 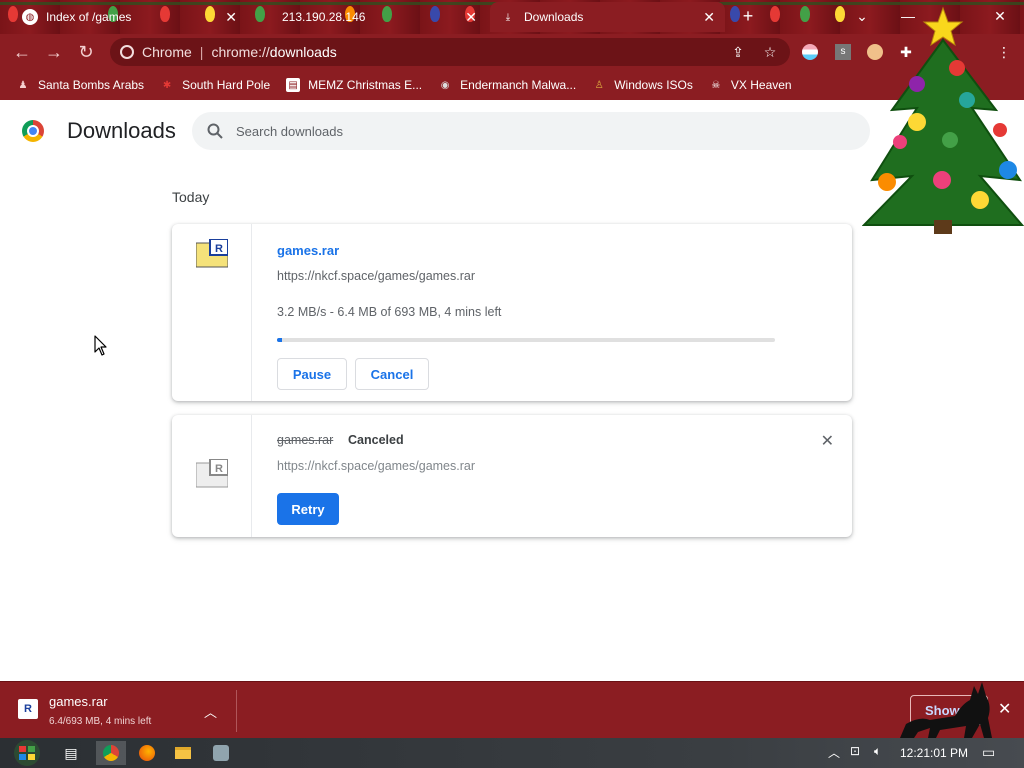 I want to click on skull-icon: ☠, so click(x=716, y=85).